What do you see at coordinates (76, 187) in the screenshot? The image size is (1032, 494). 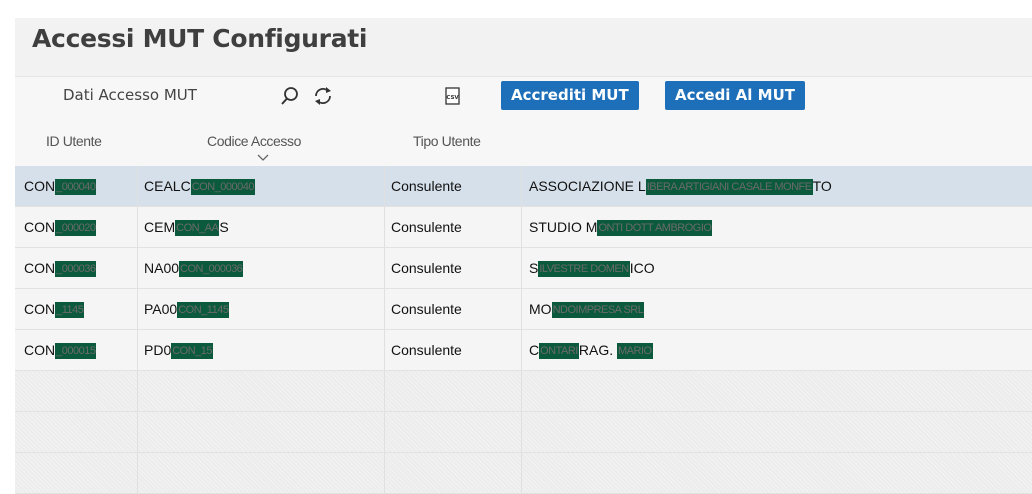 I see `redaction: _000040` at bounding box center [76, 187].